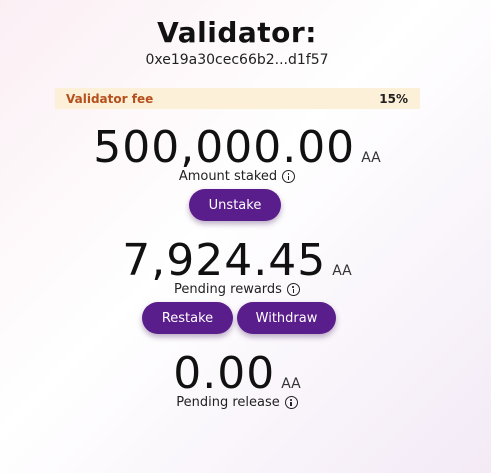  What do you see at coordinates (224, 147) in the screenshot?
I see `staked-amount: 500,000.00` at bounding box center [224, 147].